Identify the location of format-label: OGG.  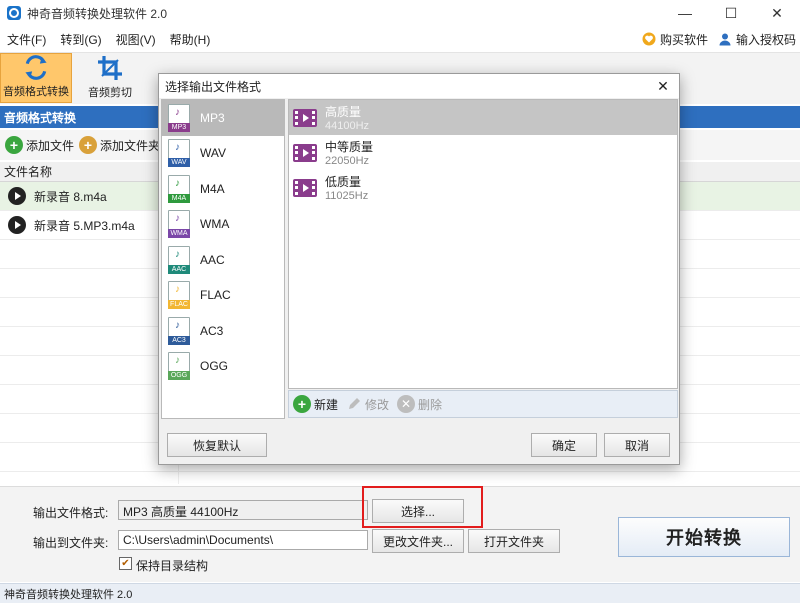
(214, 366).